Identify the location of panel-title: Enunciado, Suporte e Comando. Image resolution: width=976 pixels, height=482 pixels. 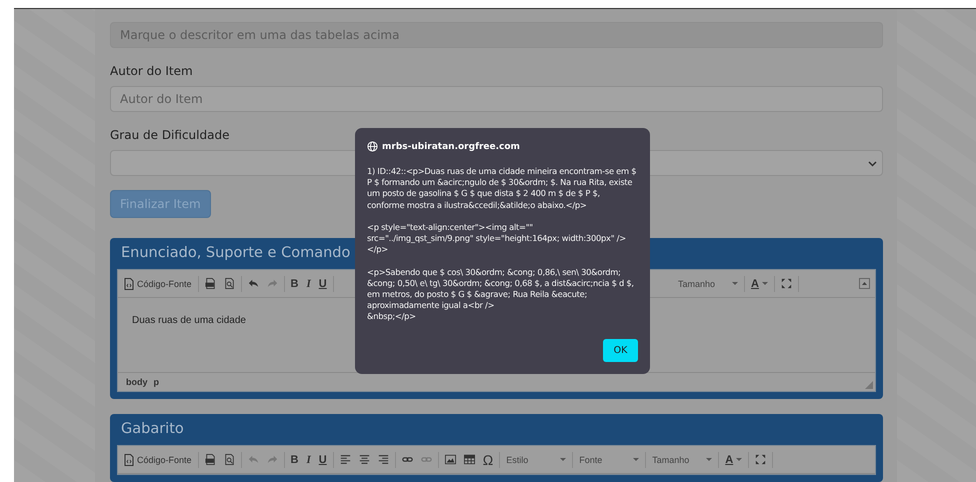
(236, 253).